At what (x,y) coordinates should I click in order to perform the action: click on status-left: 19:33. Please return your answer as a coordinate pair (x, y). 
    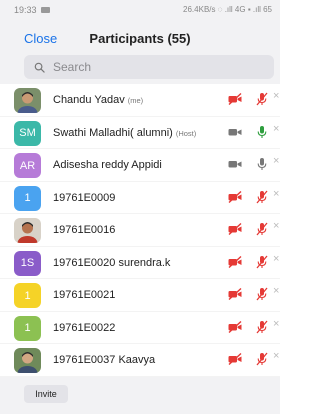
    Looking at the image, I should click on (32, 10).